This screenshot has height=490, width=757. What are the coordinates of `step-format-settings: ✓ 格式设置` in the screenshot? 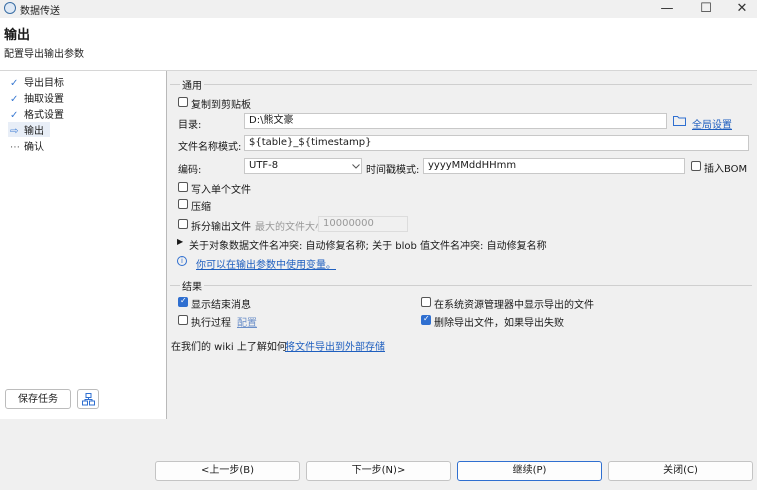 It's located at (37, 113).